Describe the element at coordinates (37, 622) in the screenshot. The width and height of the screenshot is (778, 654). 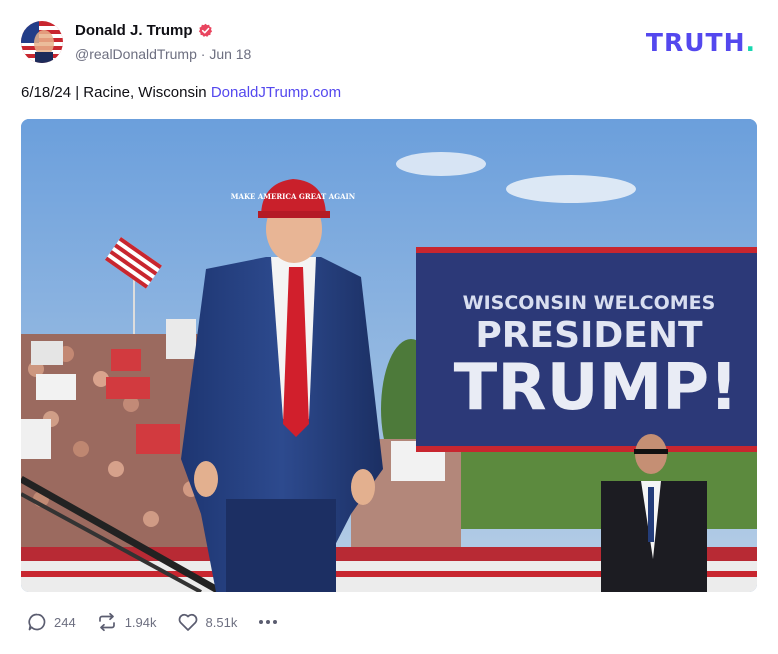
I see `reply-icon` at that location.